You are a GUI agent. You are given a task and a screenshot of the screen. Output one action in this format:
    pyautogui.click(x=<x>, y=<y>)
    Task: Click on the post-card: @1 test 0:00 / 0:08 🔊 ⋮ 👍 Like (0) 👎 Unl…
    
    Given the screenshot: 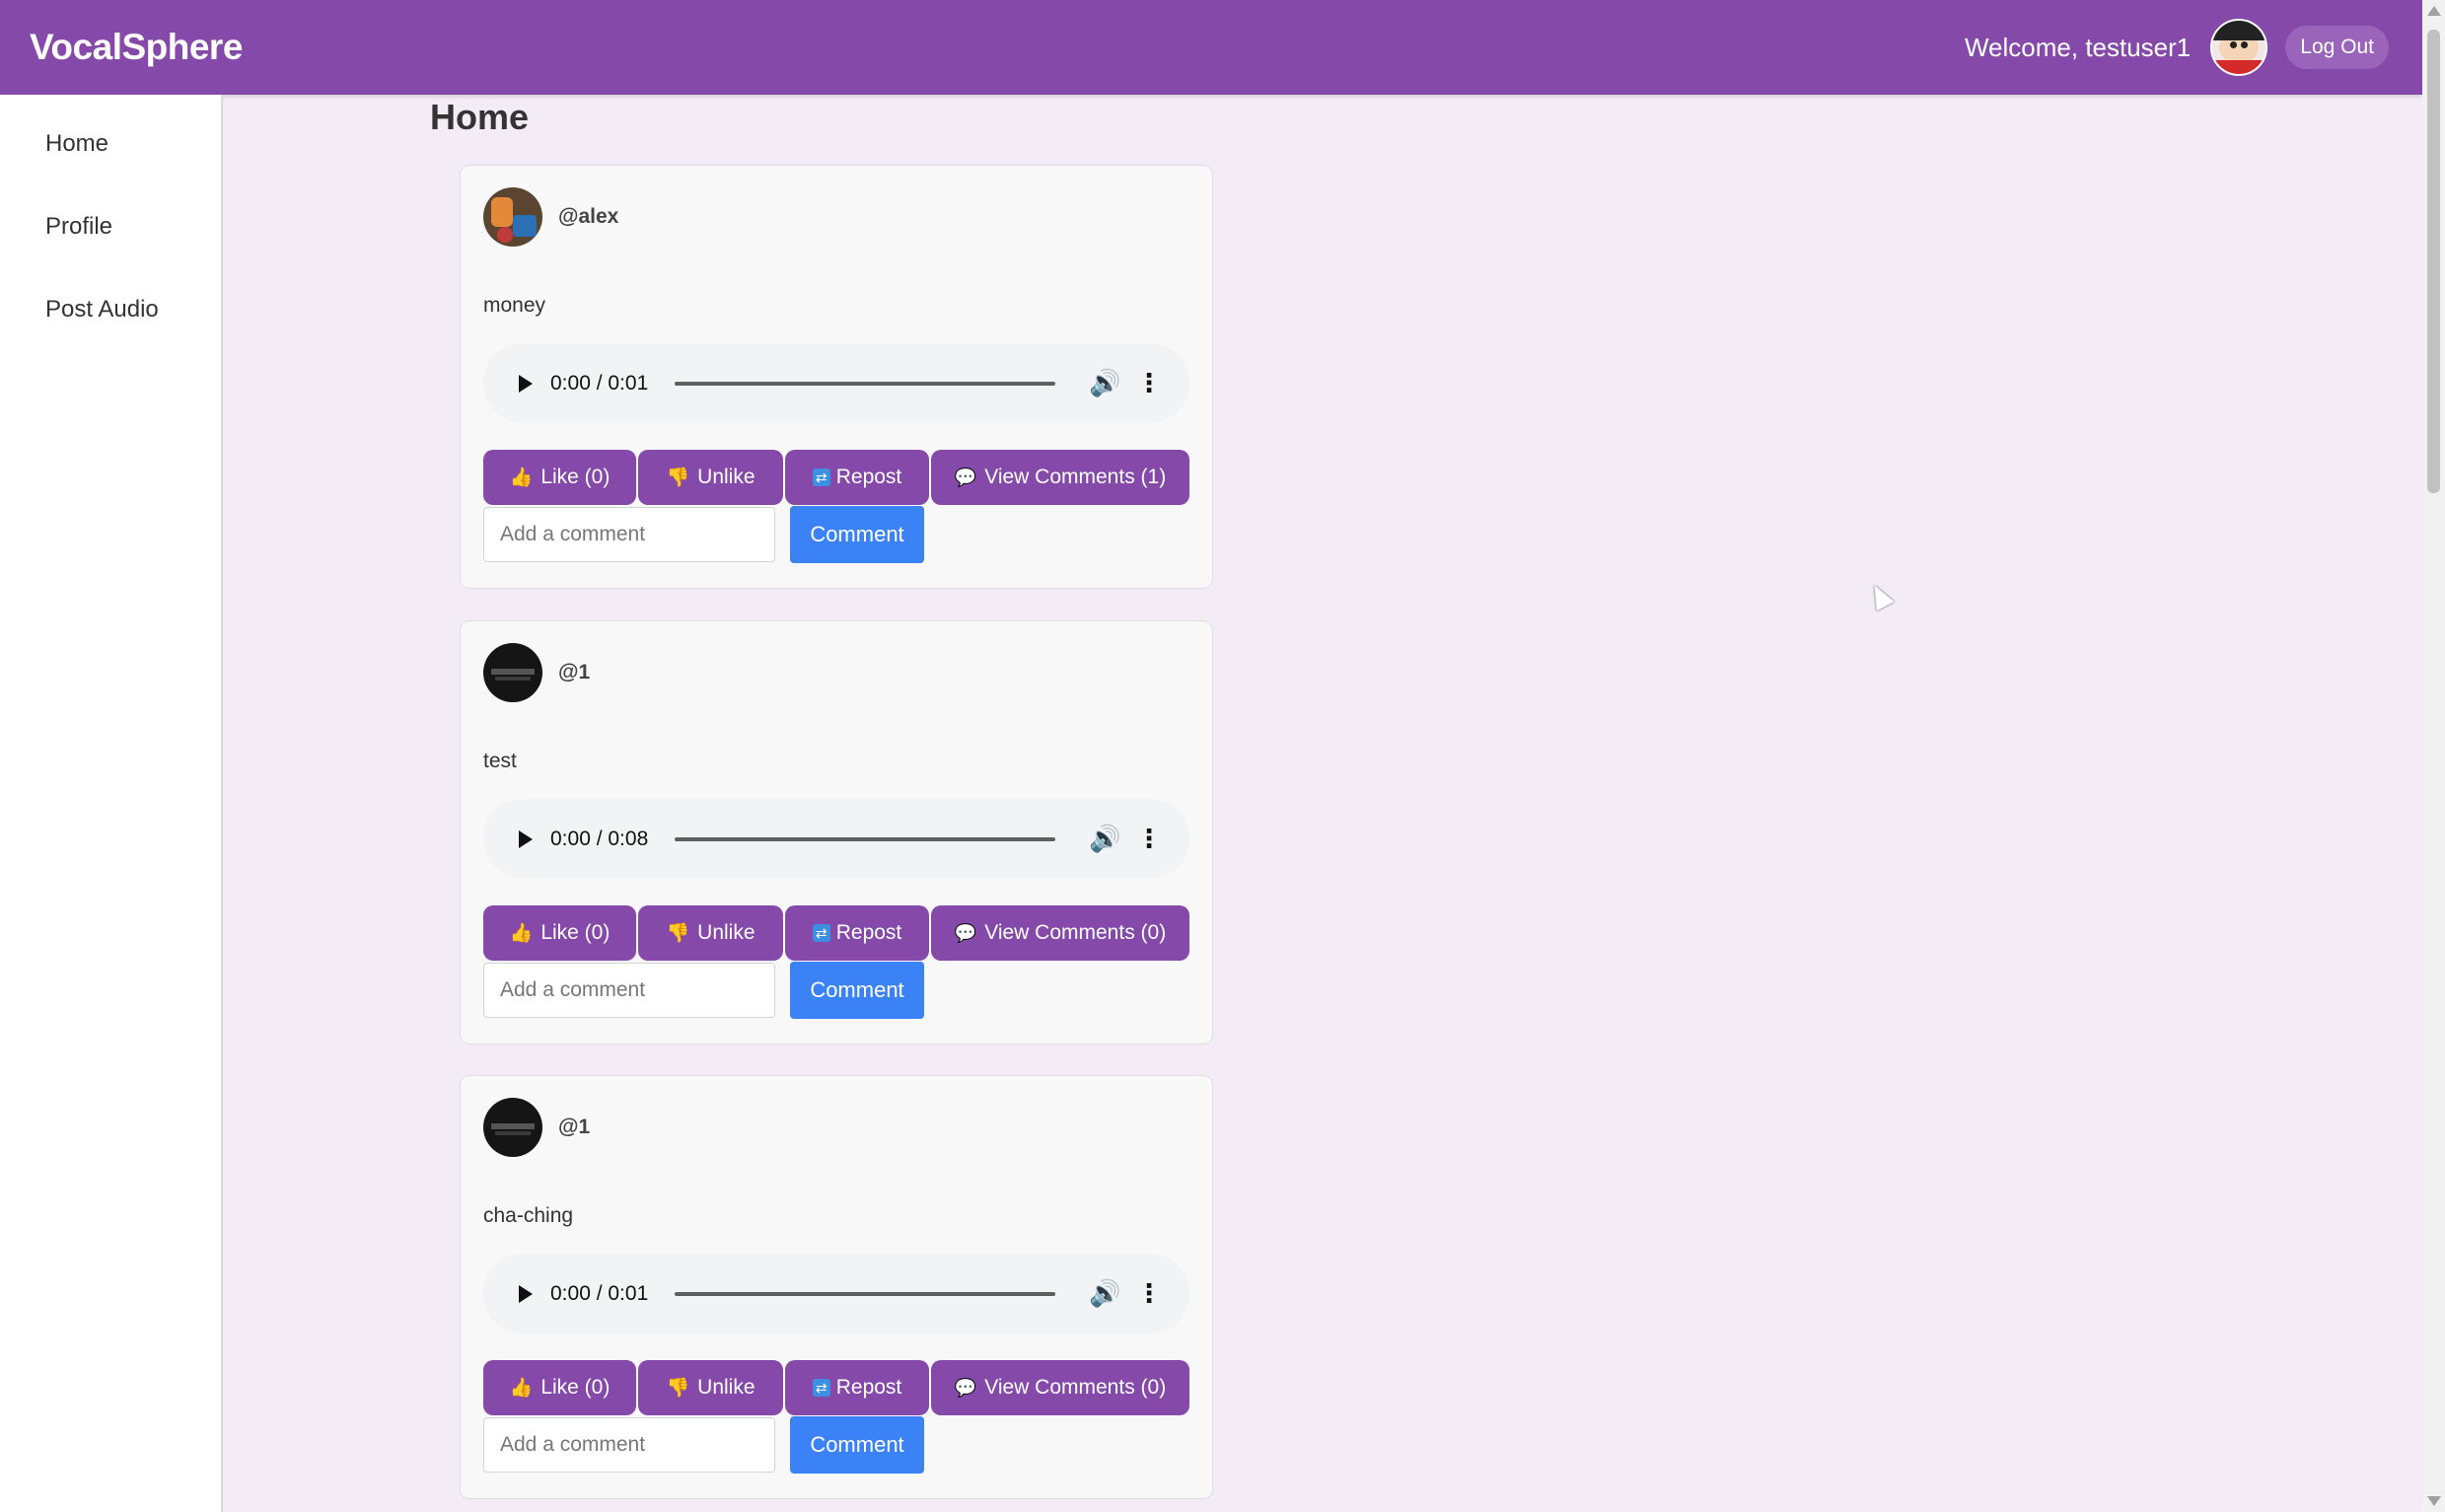 What is the action you would take?
    pyautogui.click(x=836, y=832)
    